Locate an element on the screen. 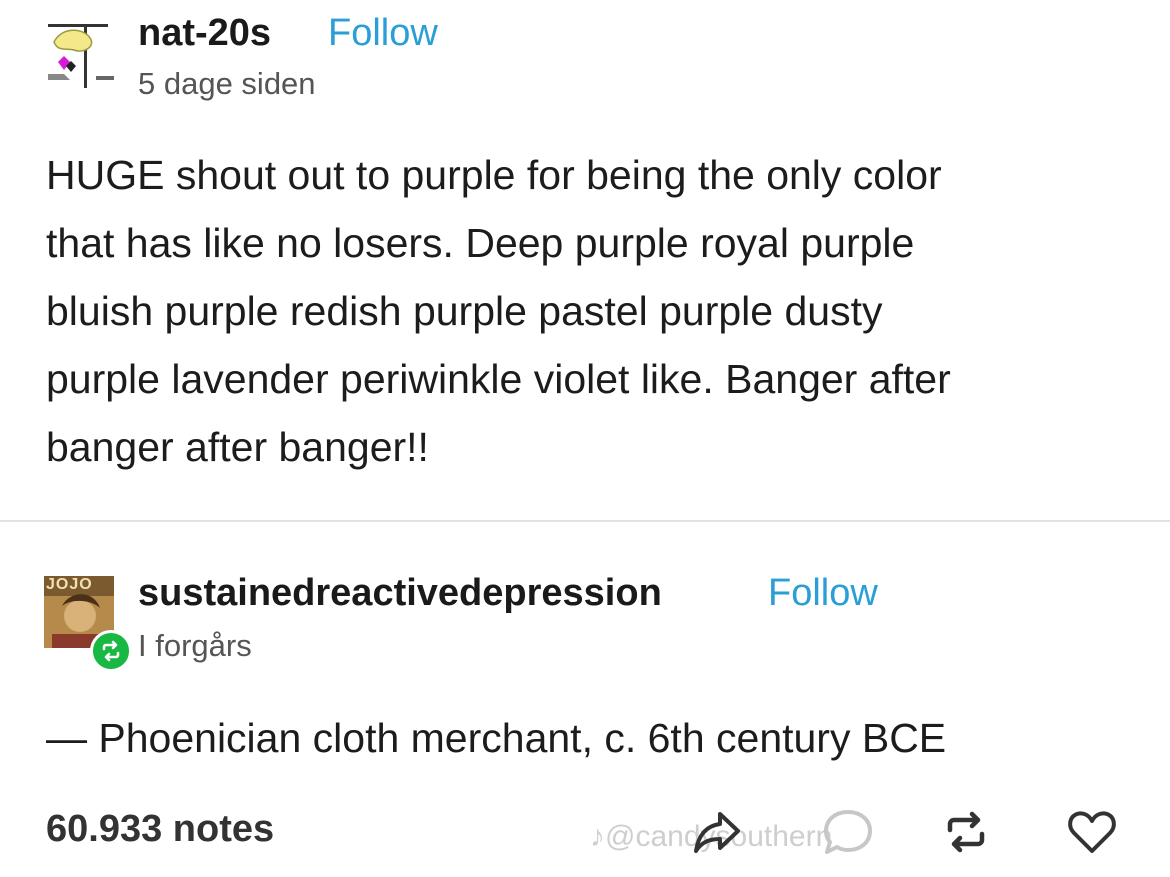 The height and width of the screenshot is (877, 1170). notes-count: 60.933 notes is located at coordinates (160, 829).